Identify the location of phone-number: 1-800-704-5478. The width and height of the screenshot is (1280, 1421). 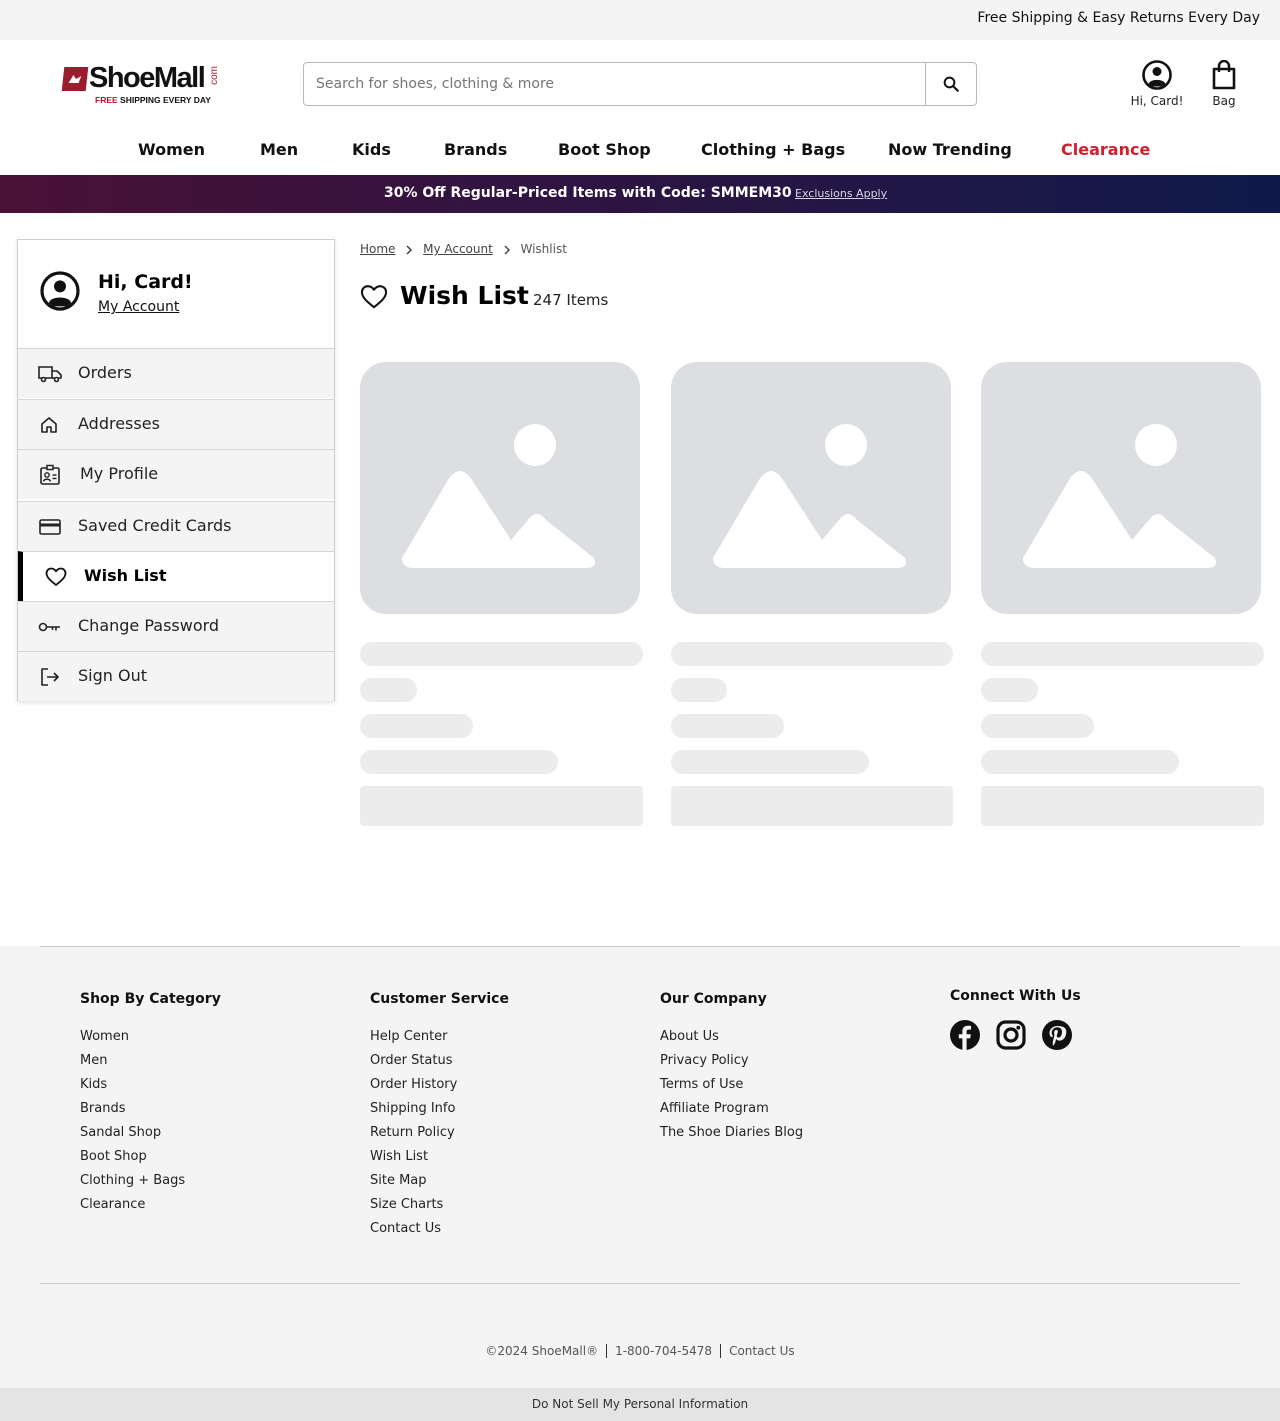
(663, 1351).